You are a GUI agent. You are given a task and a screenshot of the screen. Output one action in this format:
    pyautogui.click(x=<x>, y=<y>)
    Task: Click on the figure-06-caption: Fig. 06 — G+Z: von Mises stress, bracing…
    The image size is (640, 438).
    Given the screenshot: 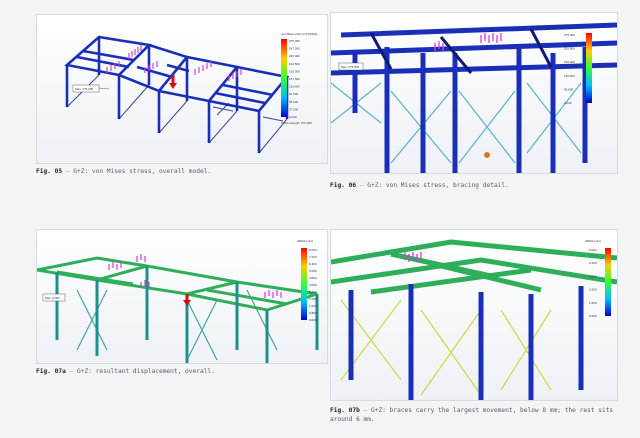 What is the action you would take?
    pyautogui.click(x=419, y=185)
    